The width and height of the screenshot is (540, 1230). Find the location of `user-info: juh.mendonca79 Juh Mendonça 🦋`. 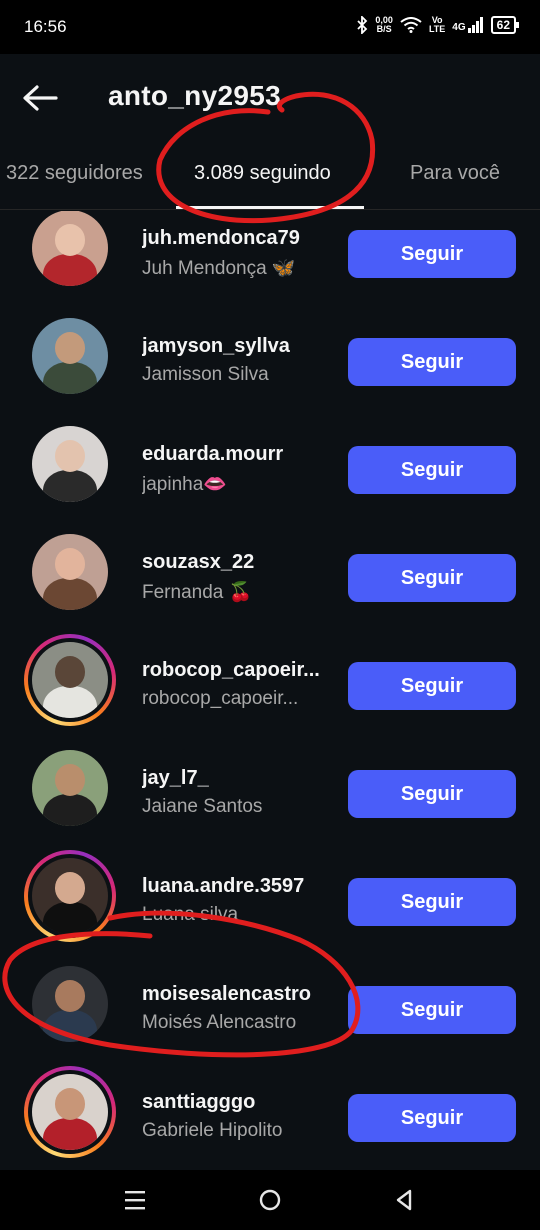

user-info: juh.mendonca79 Juh Mendonça 🦋 is located at coordinates (237, 253).